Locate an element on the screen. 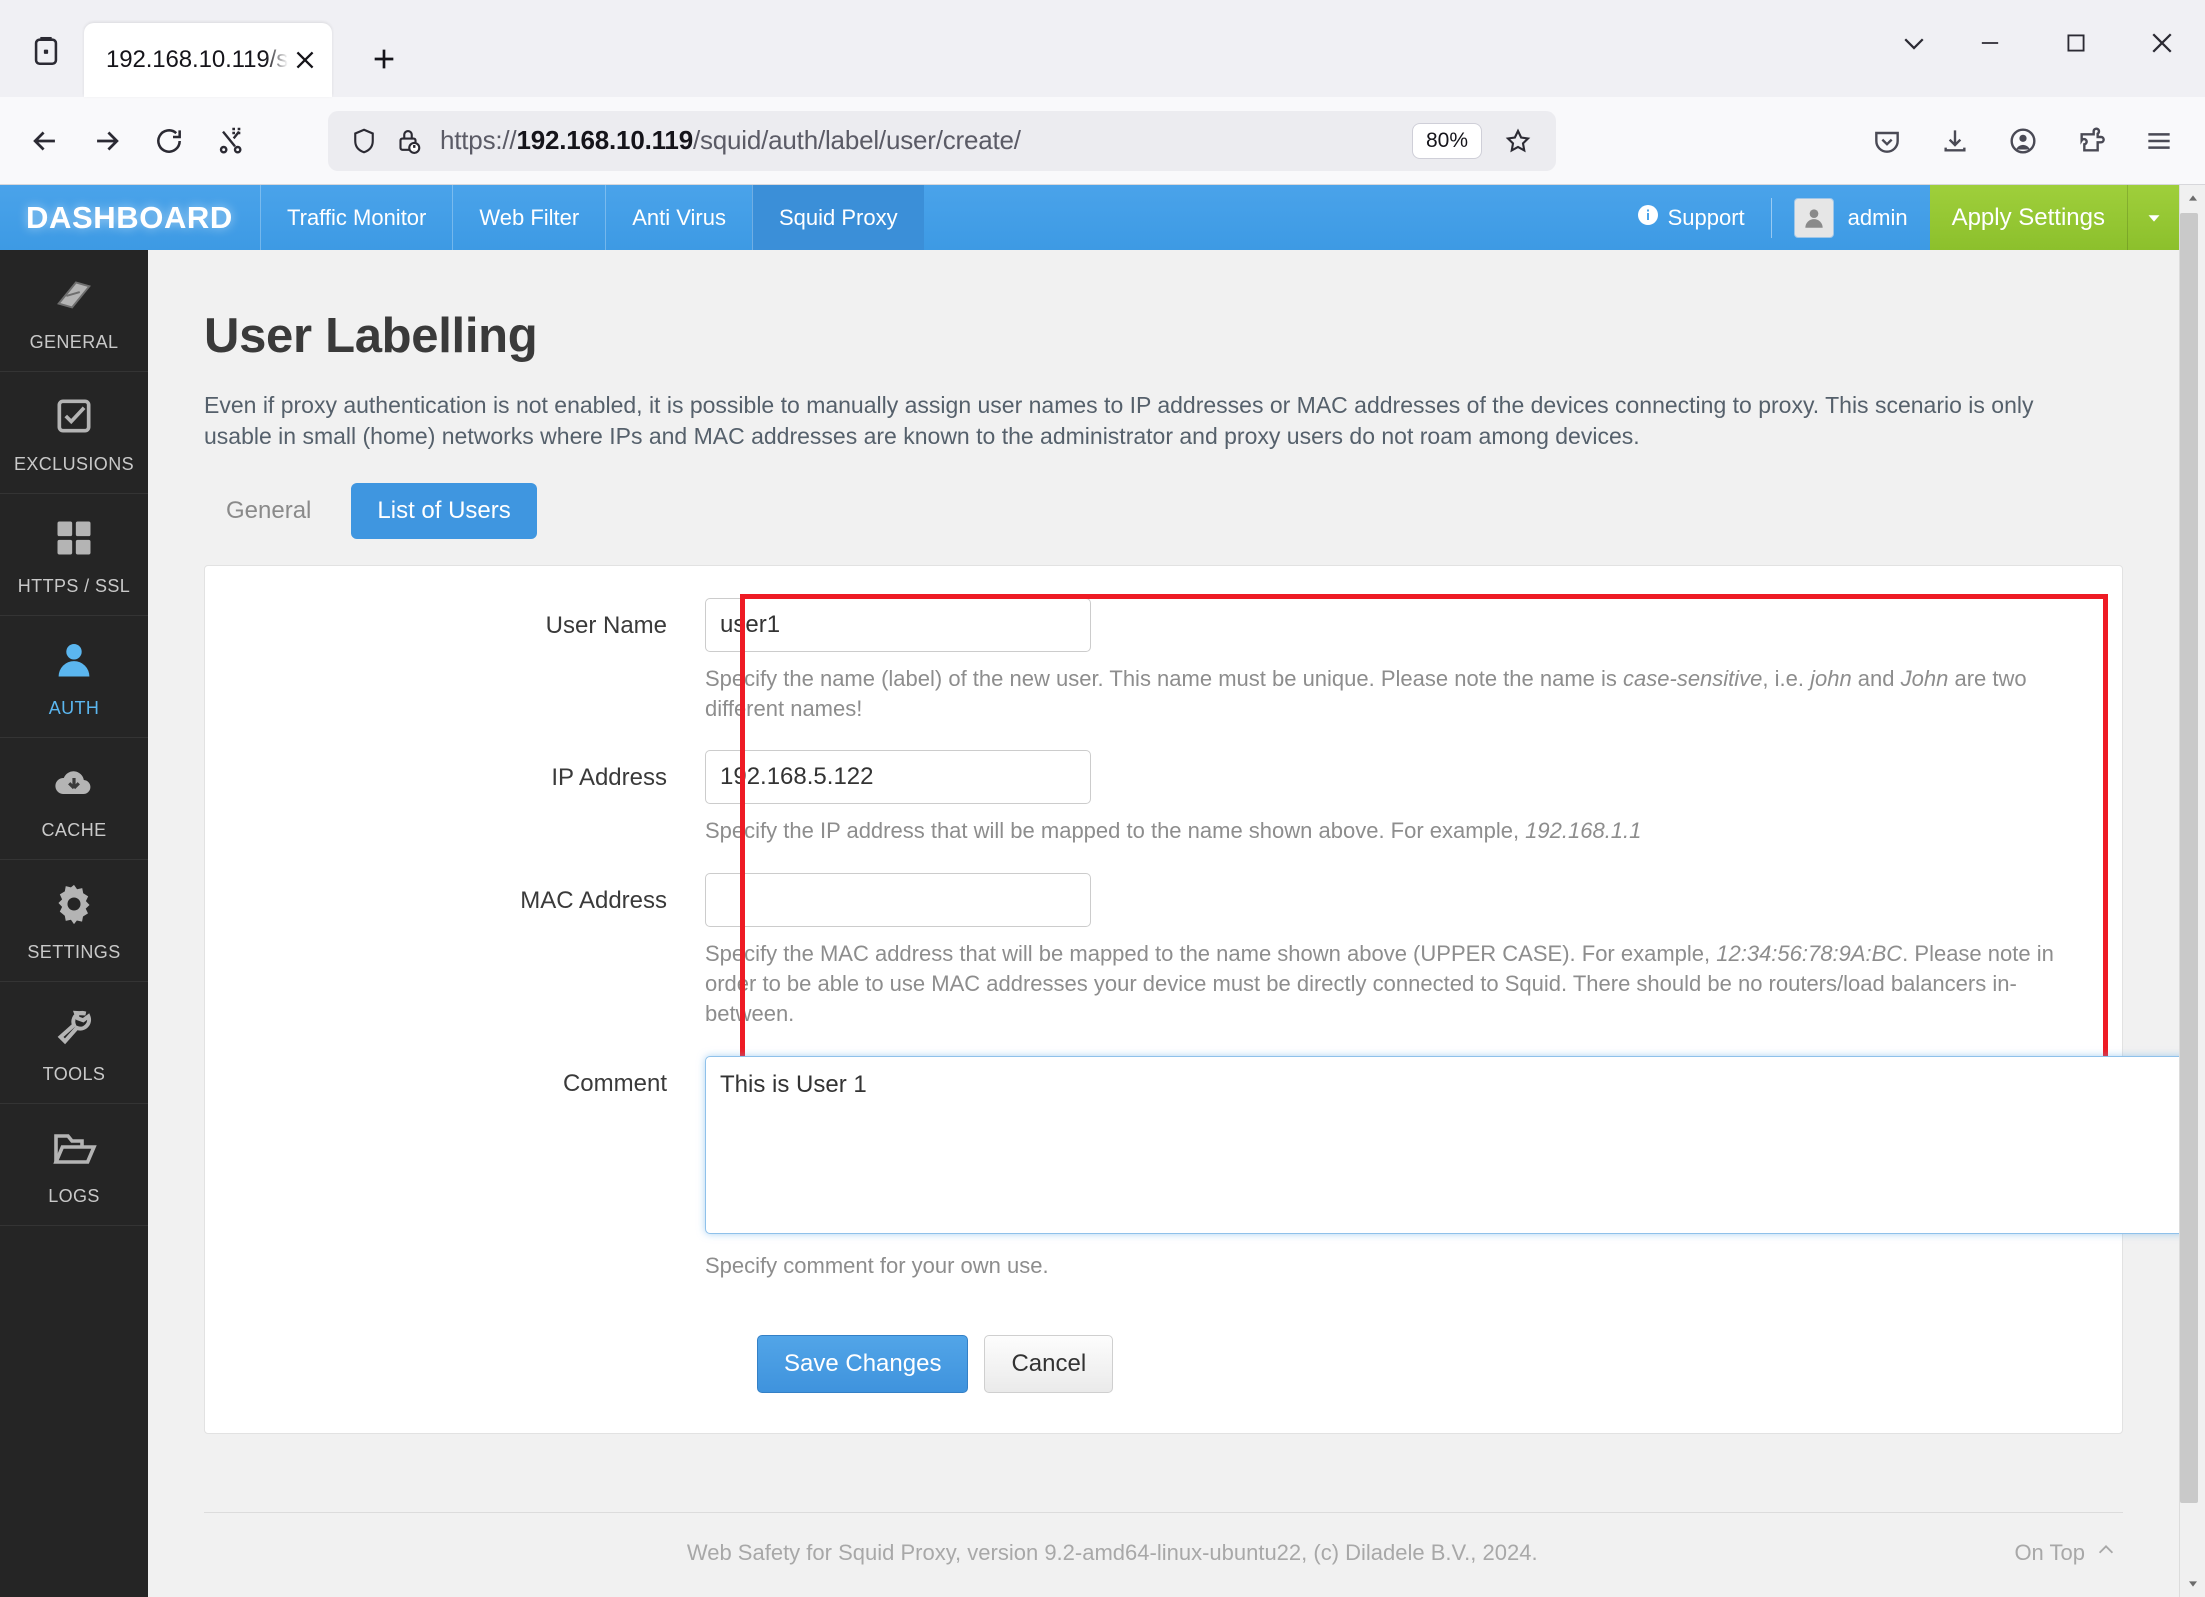 The width and height of the screenshot is (2205, 1597). url-path: /squid/auth/label/user/create/ is located at coordinates (856, 140).